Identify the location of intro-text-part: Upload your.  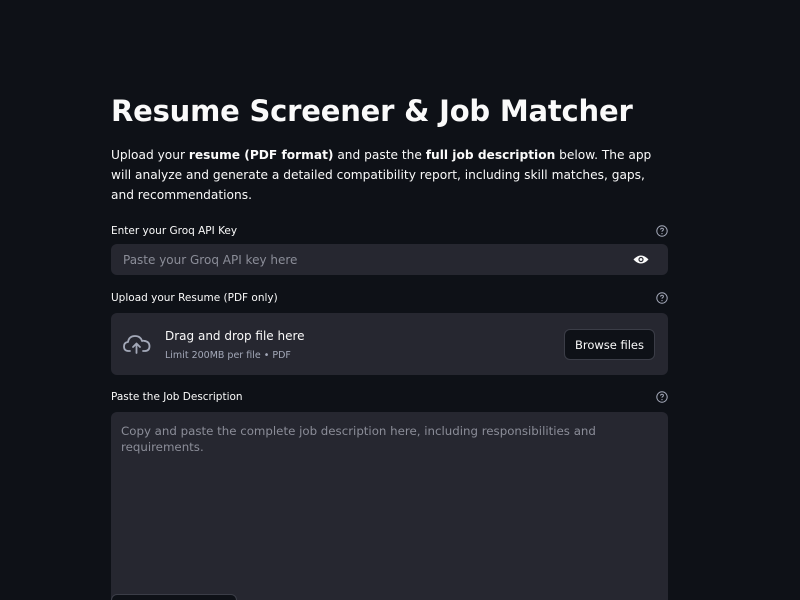
(150, 155).